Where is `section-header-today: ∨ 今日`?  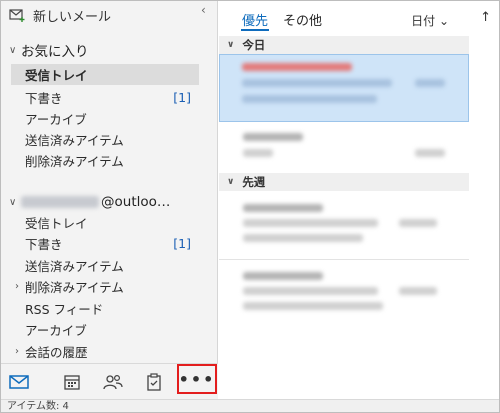 section-header-today: ∨ 今日 is located at coordinates (344, 45).